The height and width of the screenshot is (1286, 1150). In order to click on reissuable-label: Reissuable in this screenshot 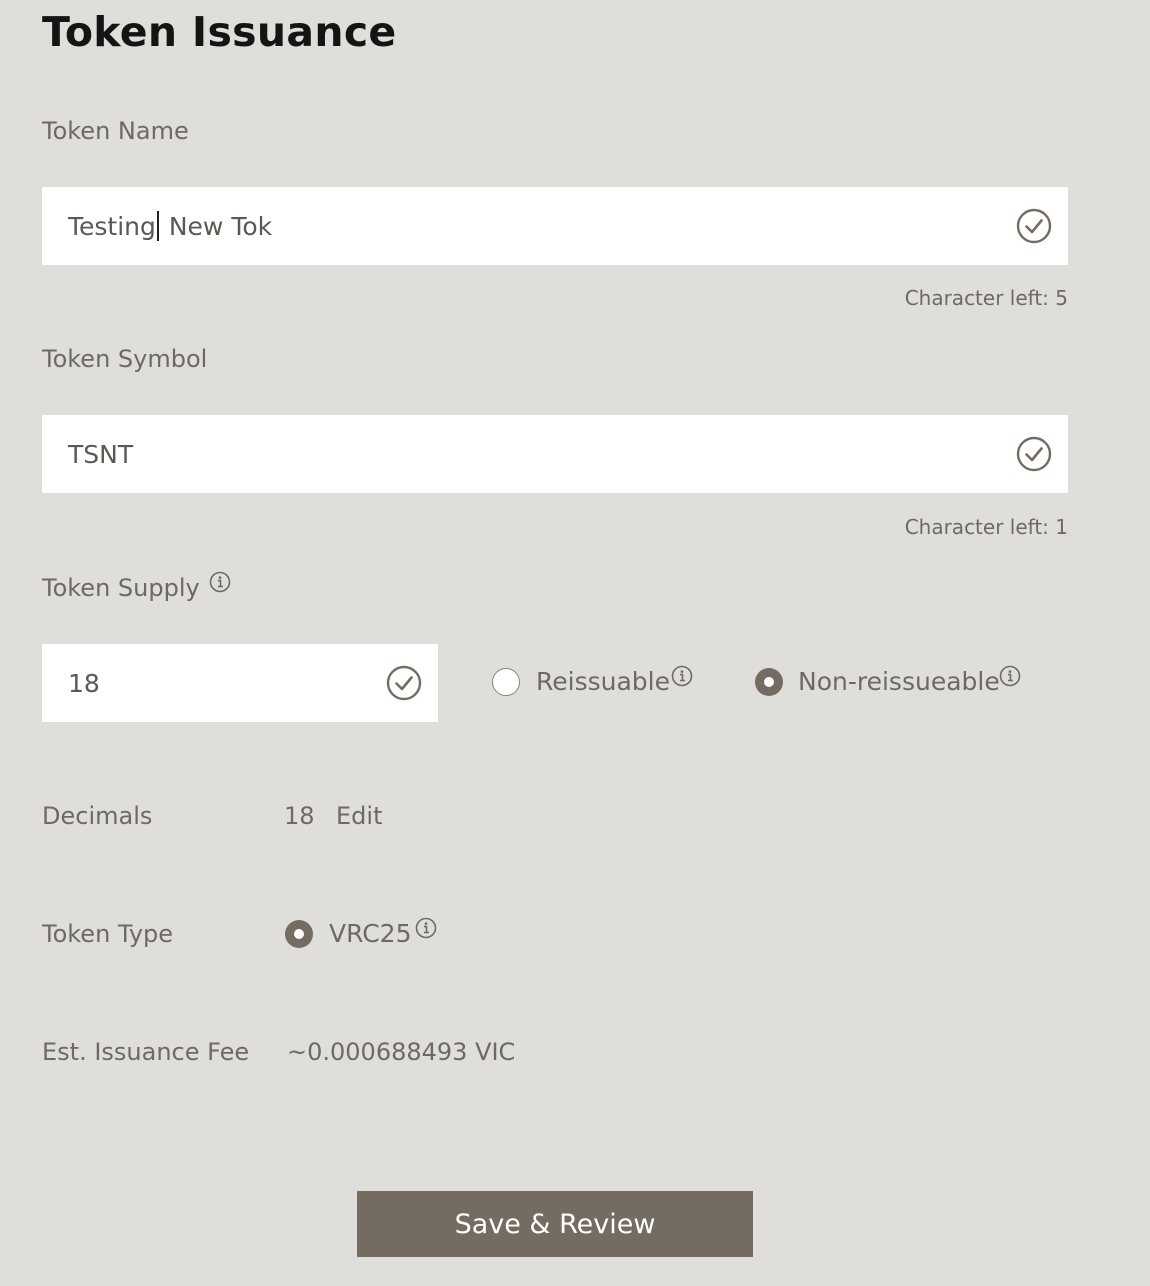, I will do `click(603, 681)`.